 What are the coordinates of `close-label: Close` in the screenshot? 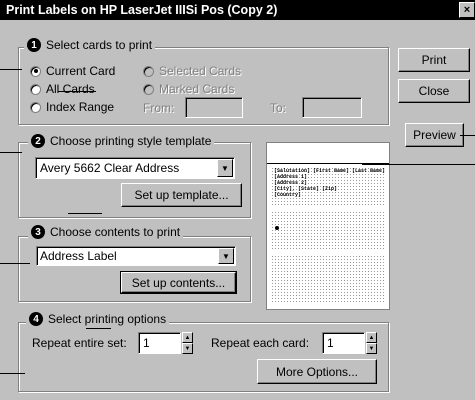 It's located at (434, 91).